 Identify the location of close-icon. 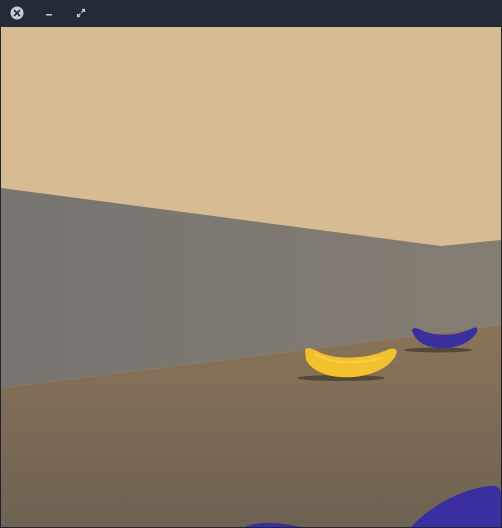
(17, 13).